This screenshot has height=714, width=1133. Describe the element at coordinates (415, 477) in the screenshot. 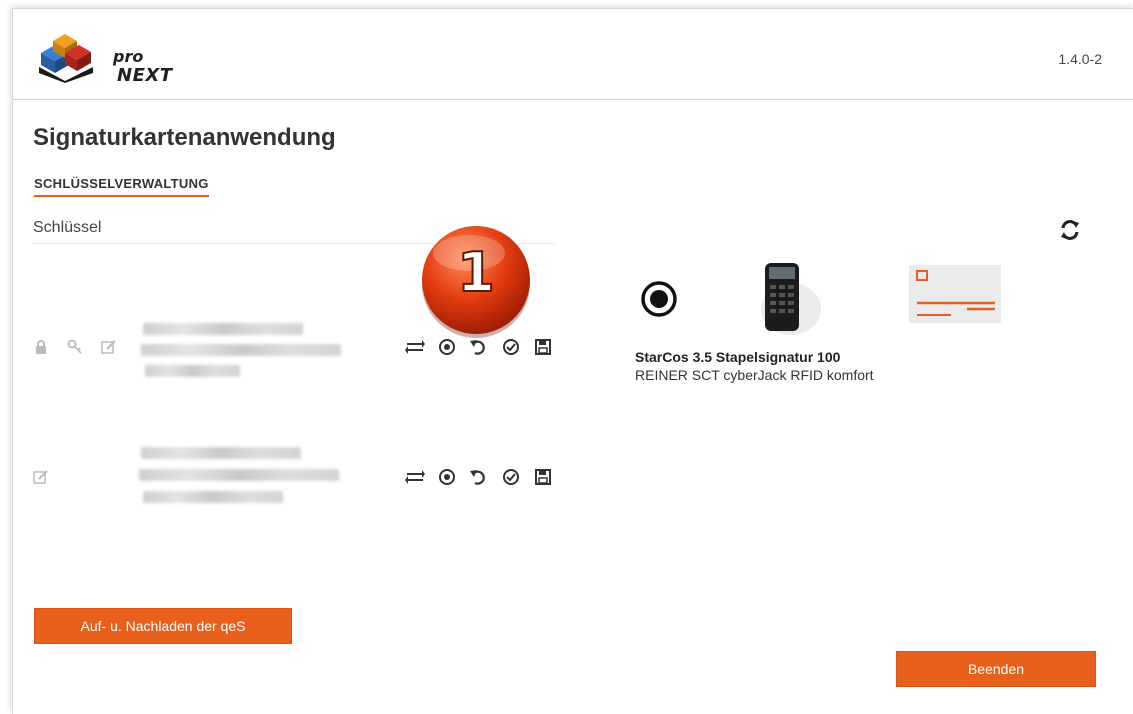

I see `swap-icon` at that location.